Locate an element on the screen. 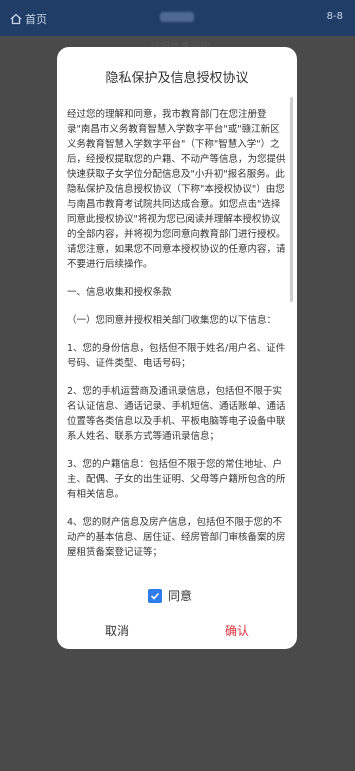 This screenshot has width=355, height=771. clause-identity: 1、您的身份信息，包括但不限于姓名/用户名、证件号码、证件类型、电话号码； is located at coordinates (176, 356).